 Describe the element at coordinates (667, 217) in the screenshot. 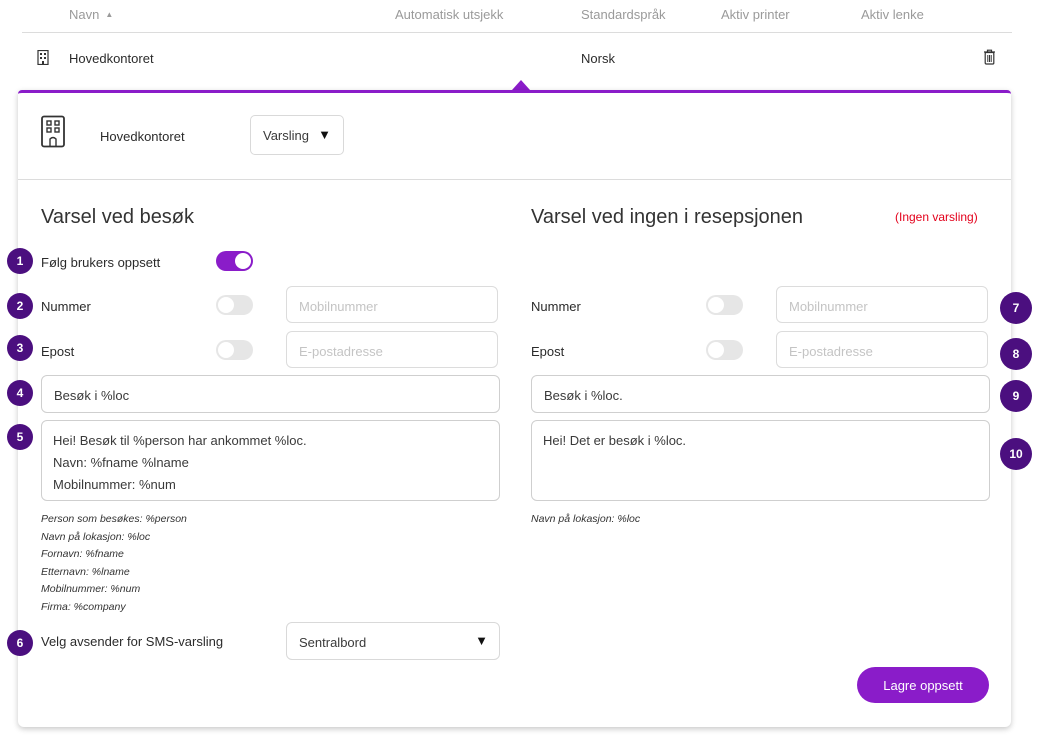

I see `no-reception-alert-title: Varsel ved ingen i resepsjonen` at that location.